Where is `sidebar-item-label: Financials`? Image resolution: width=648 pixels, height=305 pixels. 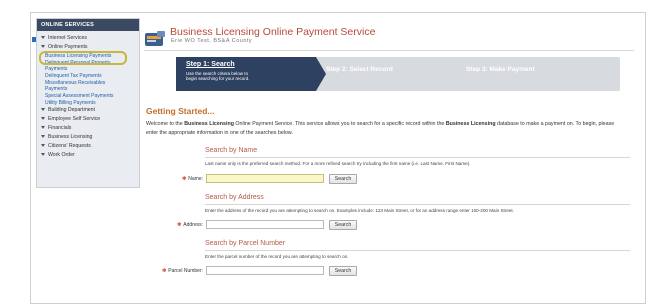 sidebar-item-label: Financials is located at coordinates (60, 128).